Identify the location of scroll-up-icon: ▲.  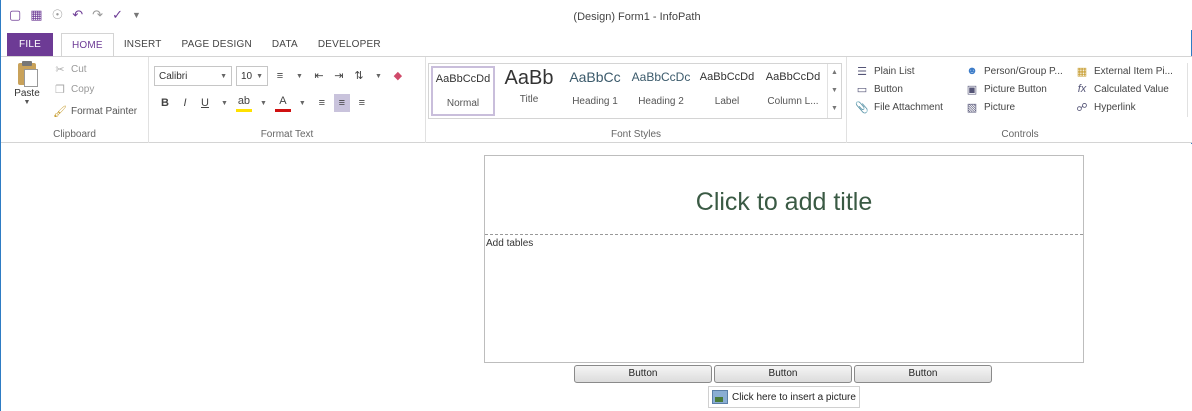
(834, 73).